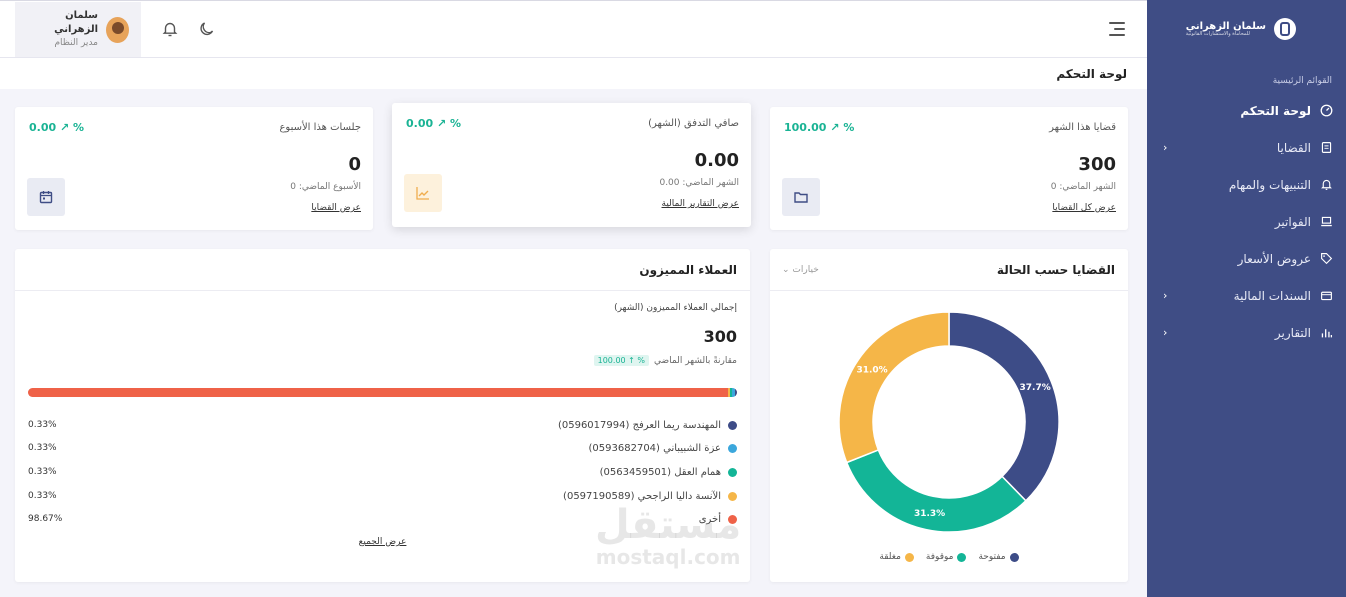  What do you see at coordinates (805, 269) in the screenshot?
I see `options-label: خيارات` at bounding box center [805, 269].